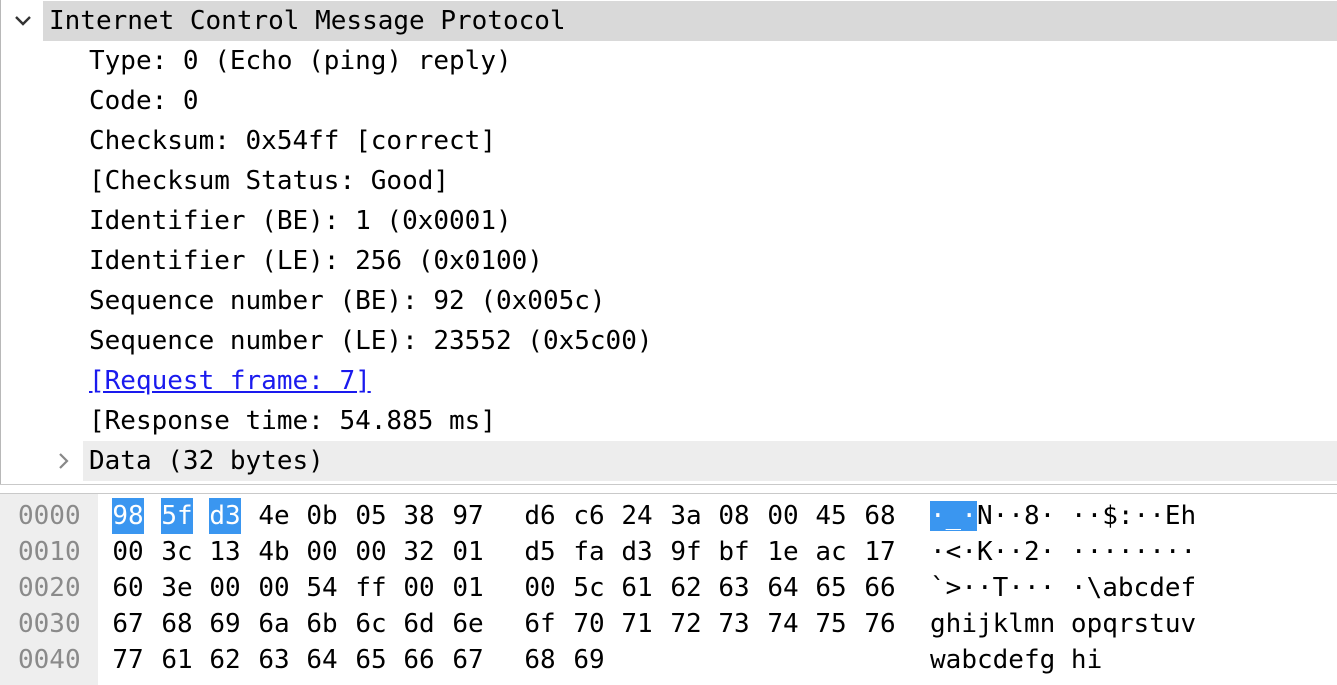 This screenshot has height=685, width=1337. Describe the element at coordinates (686, 516) in the screenshot. I see `hex-byte: 3a` at that location.